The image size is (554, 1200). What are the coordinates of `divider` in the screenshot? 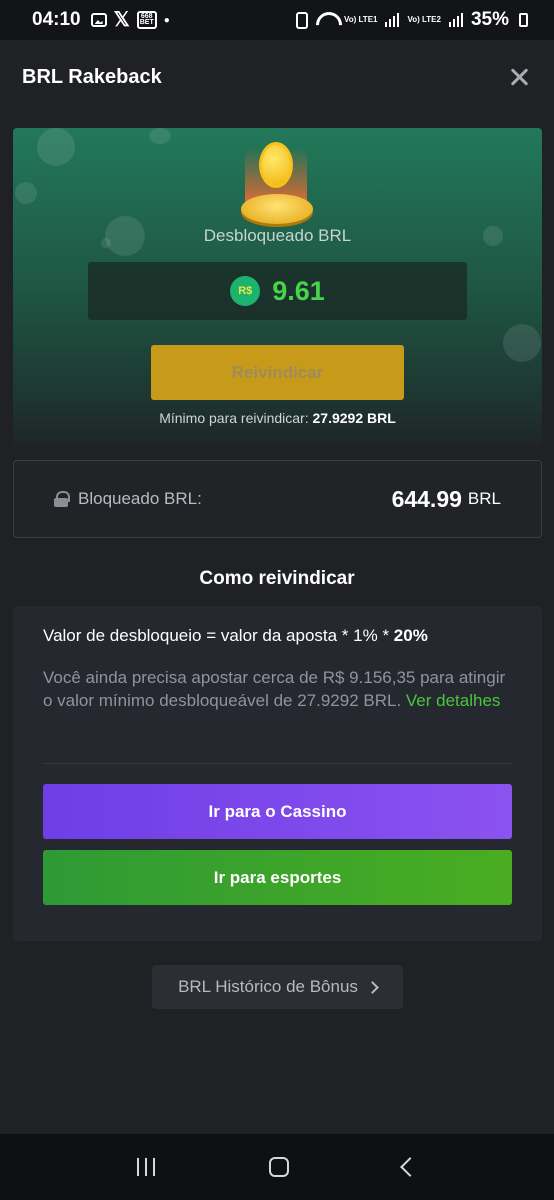 It's located at (277, 763).